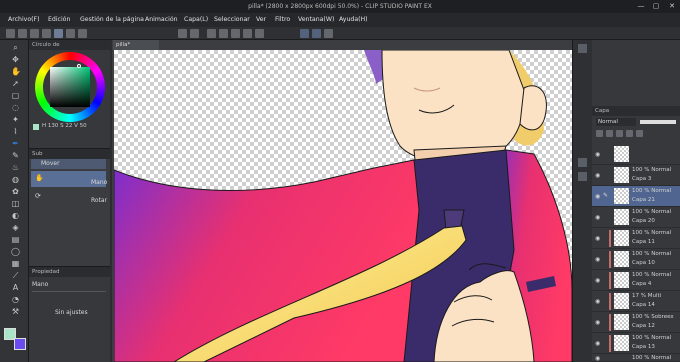 The height and width of the screenshot is (362, 680). What do you see at coordinates (636, 238) in the screenshot?
I see `layer-row: ◉ 100 % Normal Capa 11` at bounding box center [636, 238].